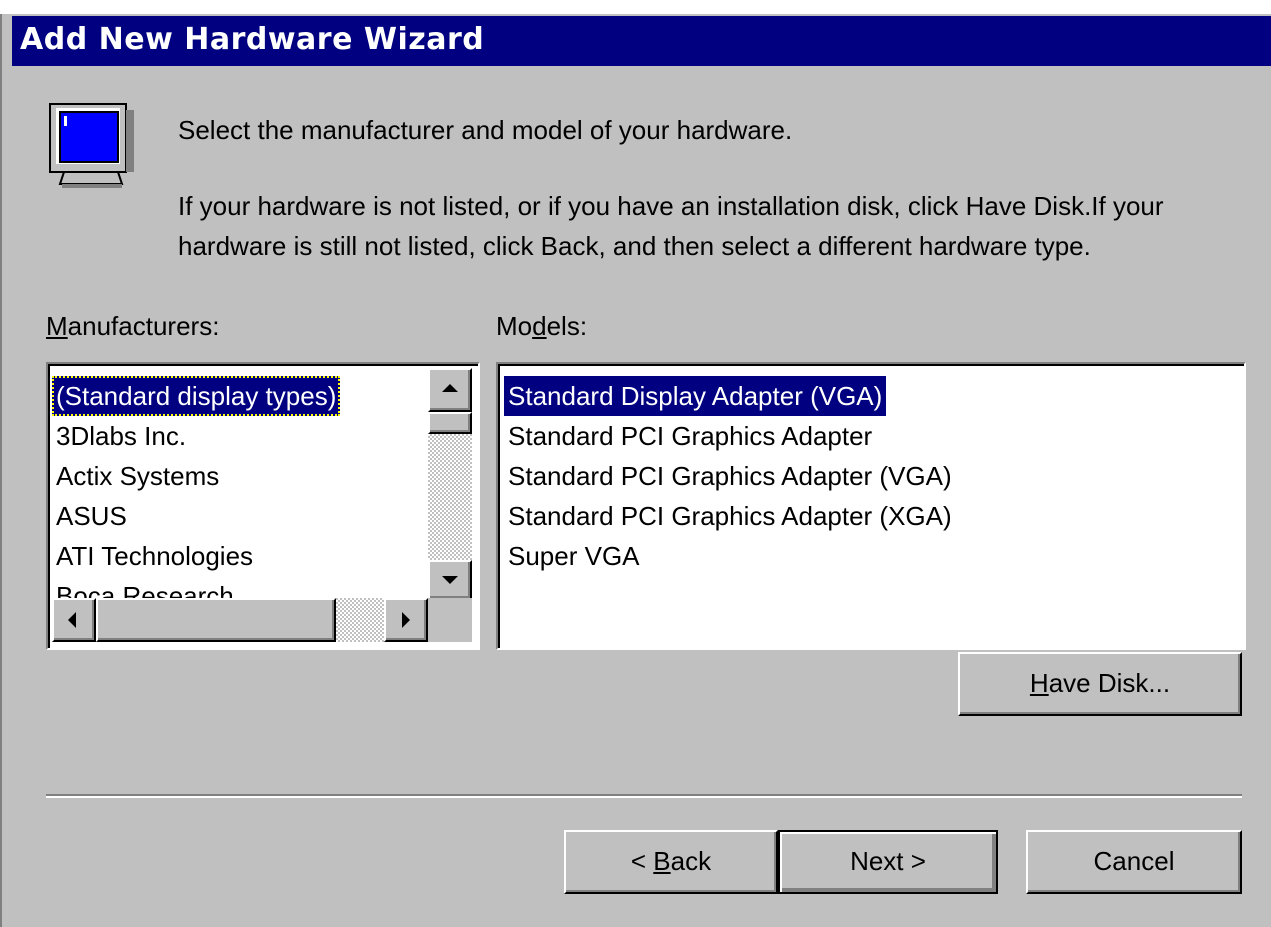 This screenshot has width=1271, height=927. I want to click on arrow-right-icon, so click(406, 620).